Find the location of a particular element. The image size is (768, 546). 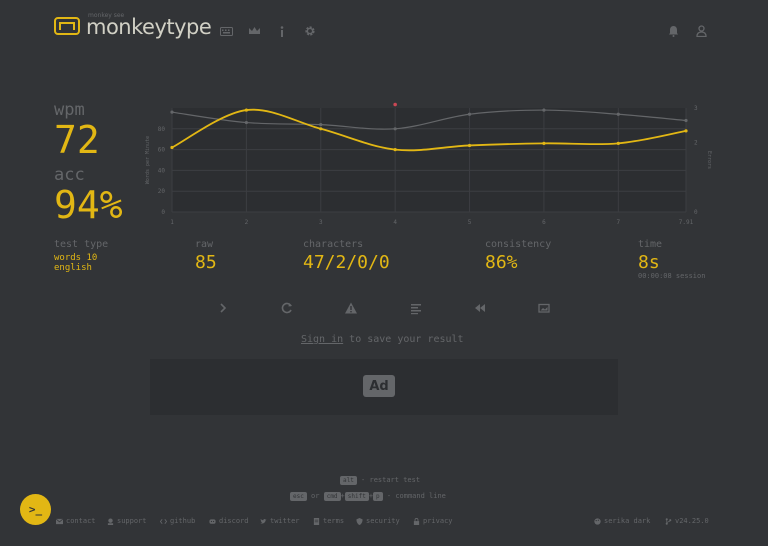

consistency-label: consistency is located at coordinates (518, 244).